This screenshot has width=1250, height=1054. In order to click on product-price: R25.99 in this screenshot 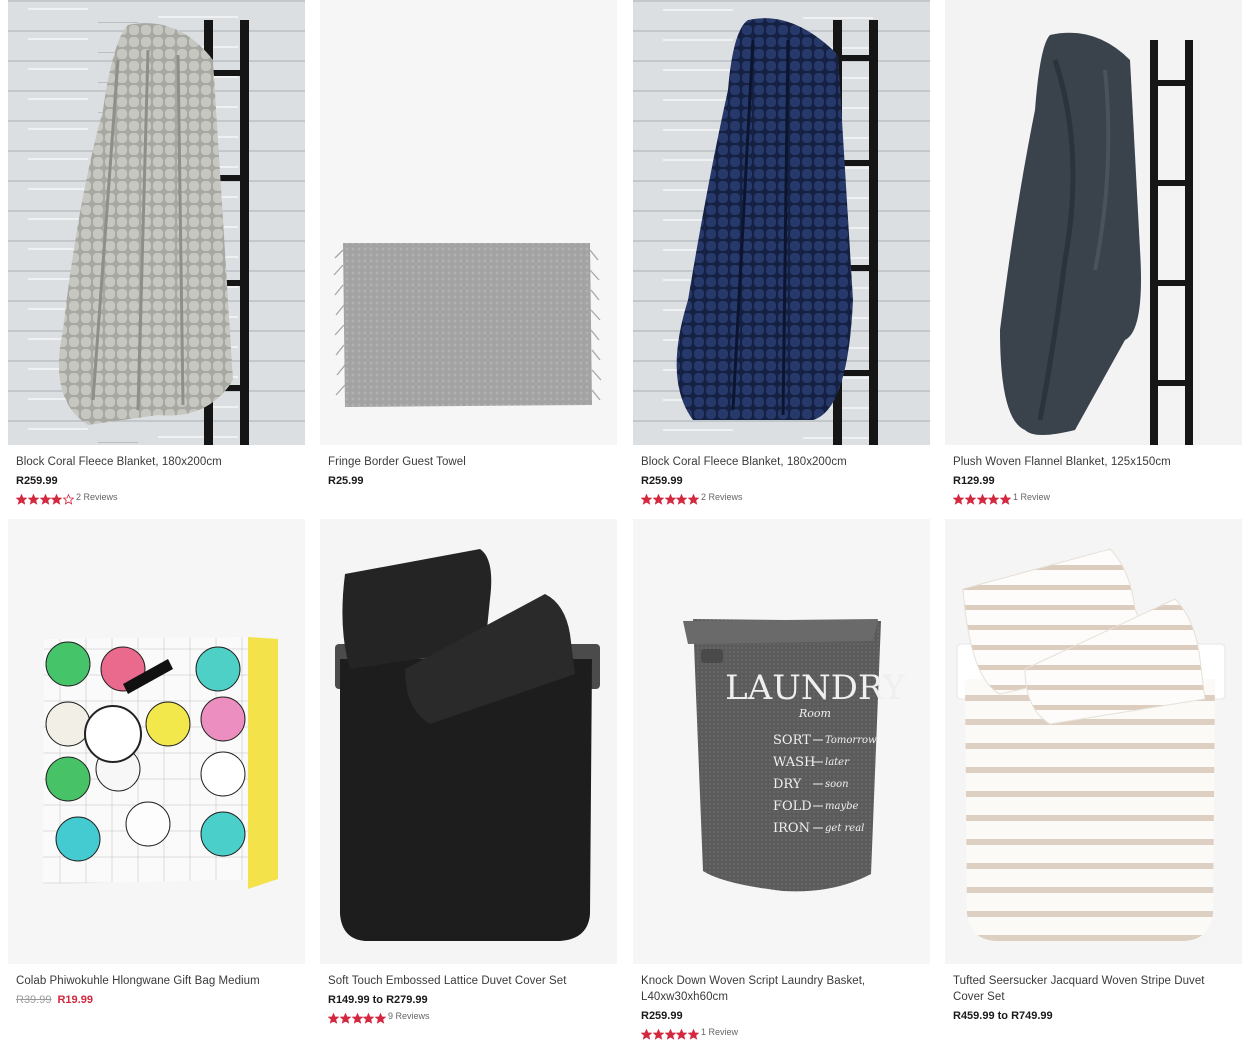, I will do `click(346, 481)`.